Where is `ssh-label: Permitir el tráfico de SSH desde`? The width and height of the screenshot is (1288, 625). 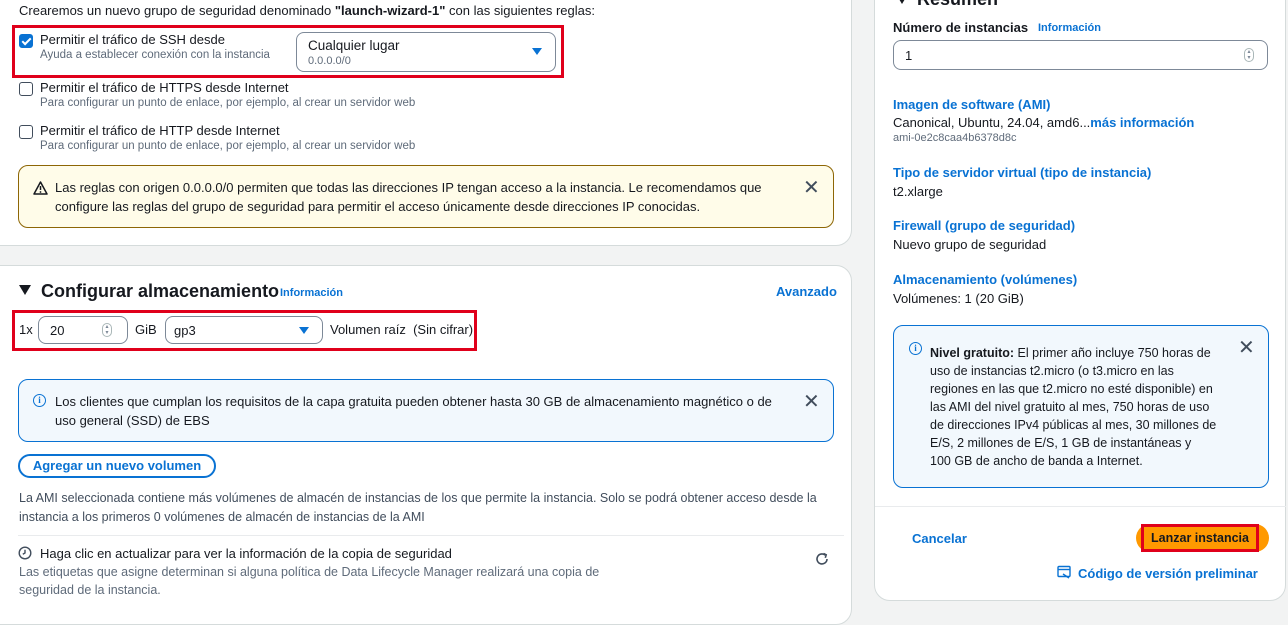 ssh-label: Permitir el tráfico de SSH desde is located at coordinates (132, 39).